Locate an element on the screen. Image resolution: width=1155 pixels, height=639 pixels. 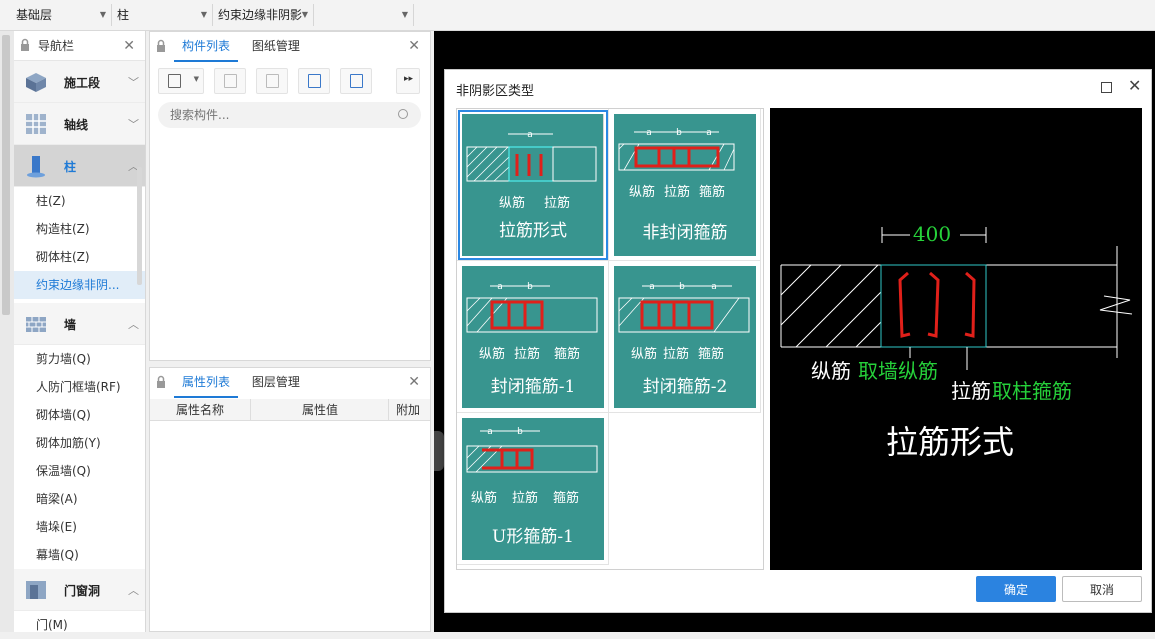
ok-button: 确定 is located at coordinates (1016, 589).